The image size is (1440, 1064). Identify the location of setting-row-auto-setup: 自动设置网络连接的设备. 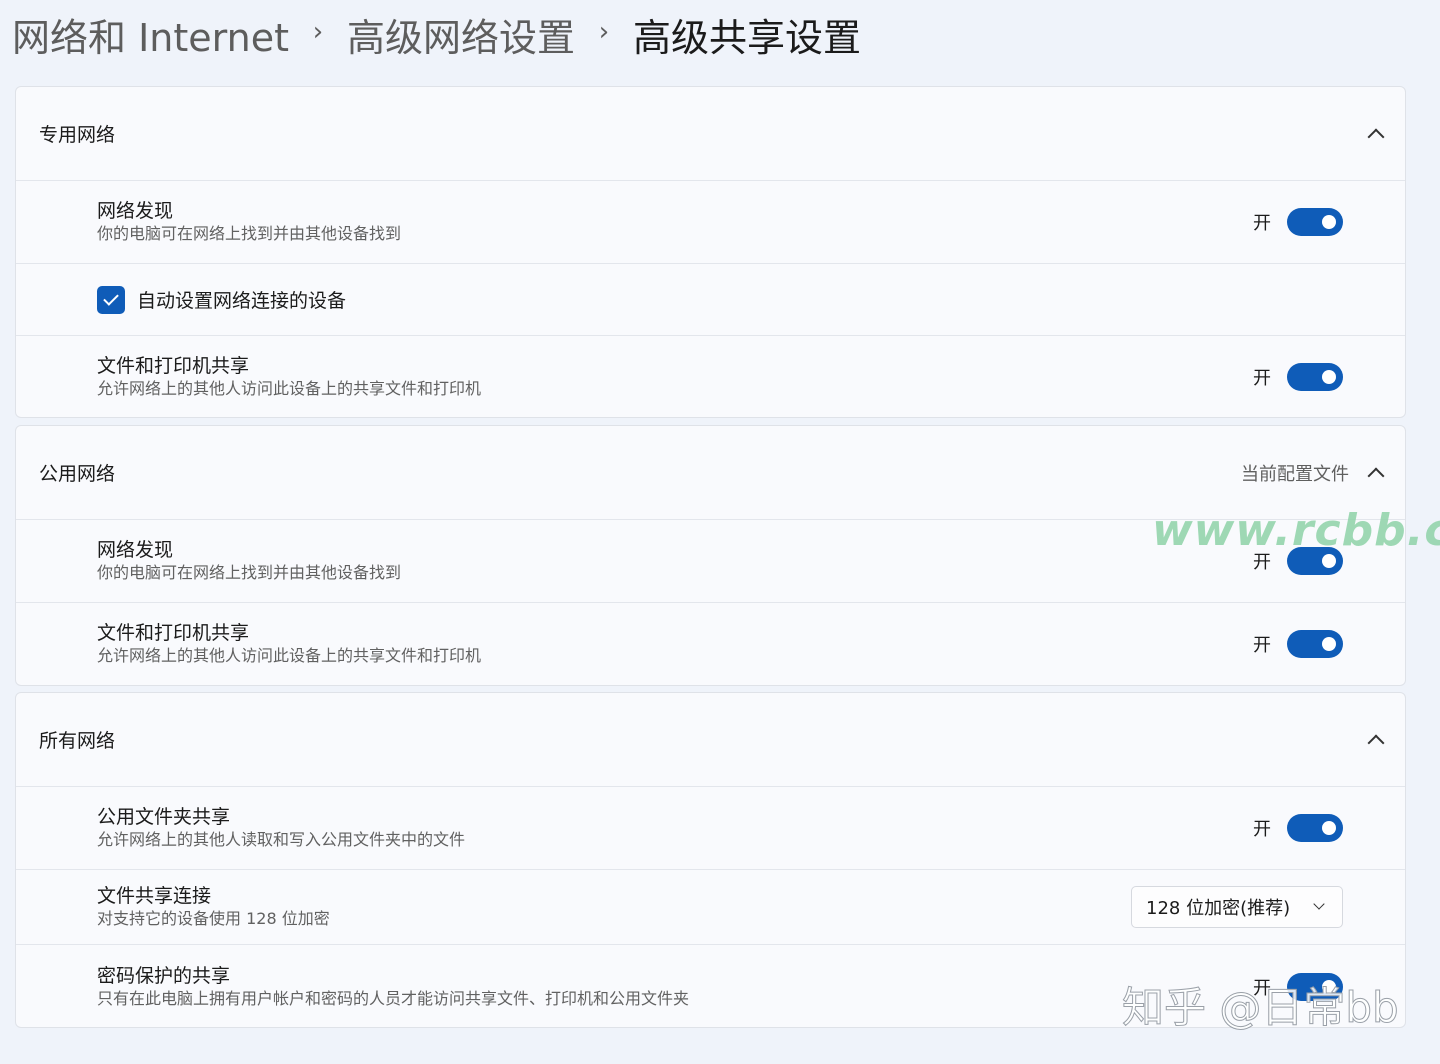
(710, 300).